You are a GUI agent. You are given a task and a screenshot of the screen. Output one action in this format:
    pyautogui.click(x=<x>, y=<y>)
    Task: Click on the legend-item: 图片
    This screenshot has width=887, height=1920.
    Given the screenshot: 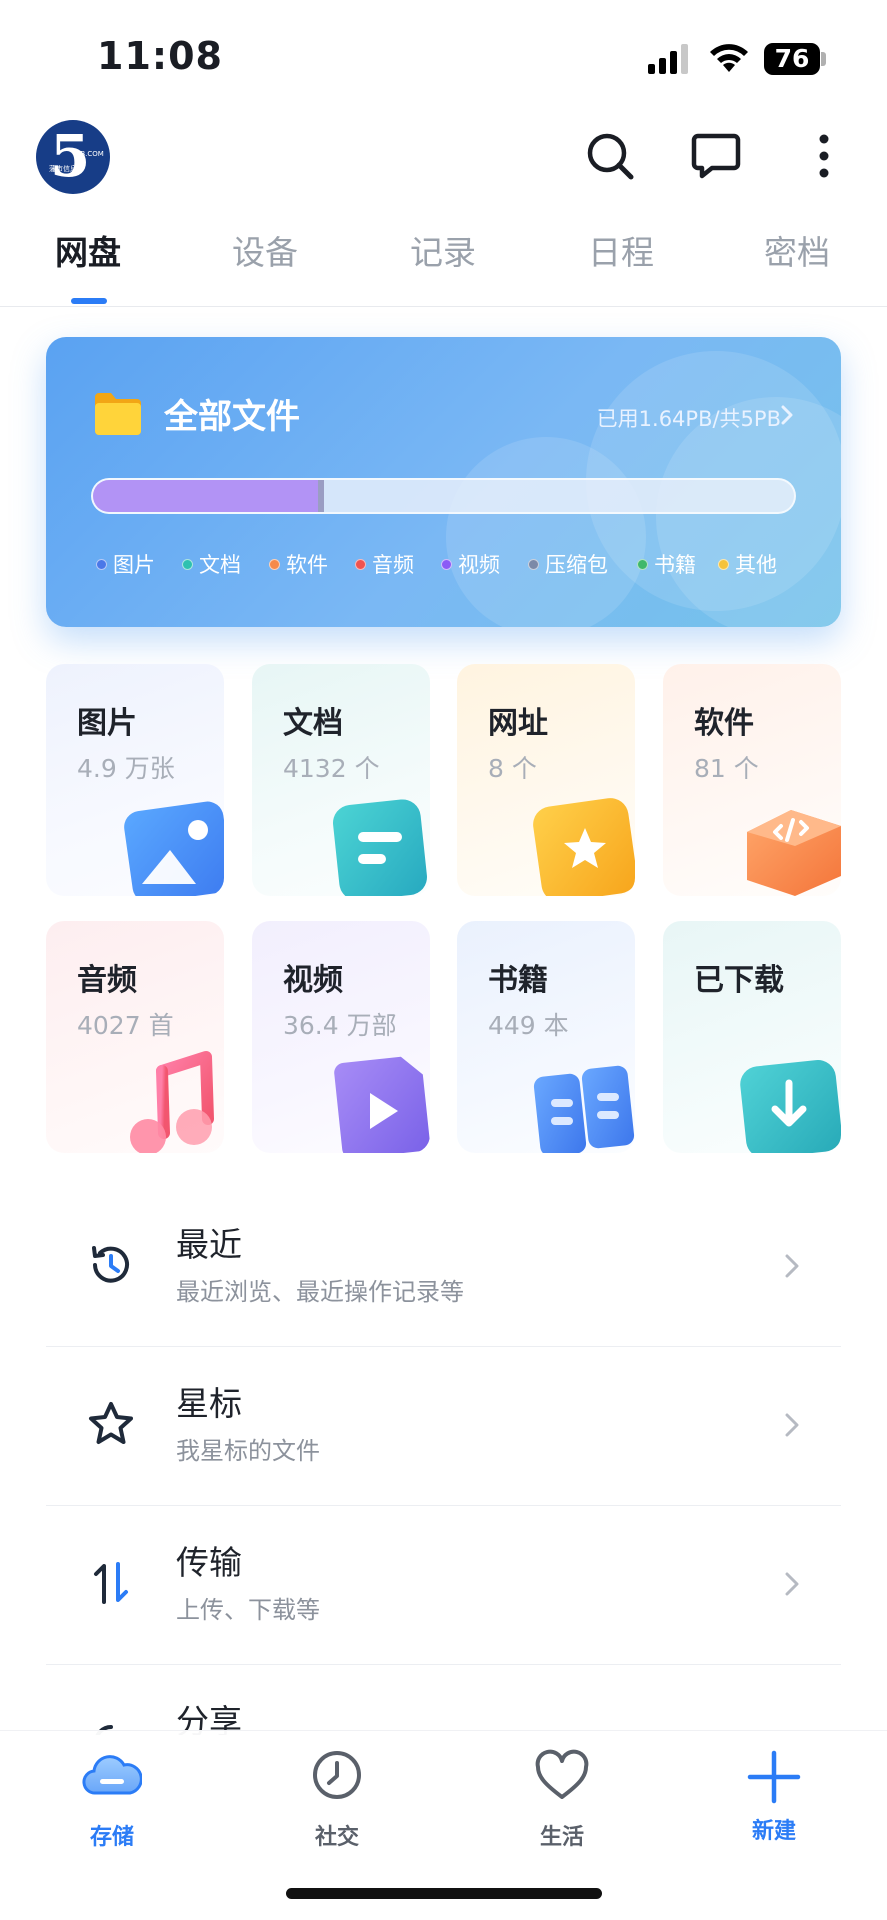 What is the action you would take?
    pyautogui.click(x=125, y=564)
    